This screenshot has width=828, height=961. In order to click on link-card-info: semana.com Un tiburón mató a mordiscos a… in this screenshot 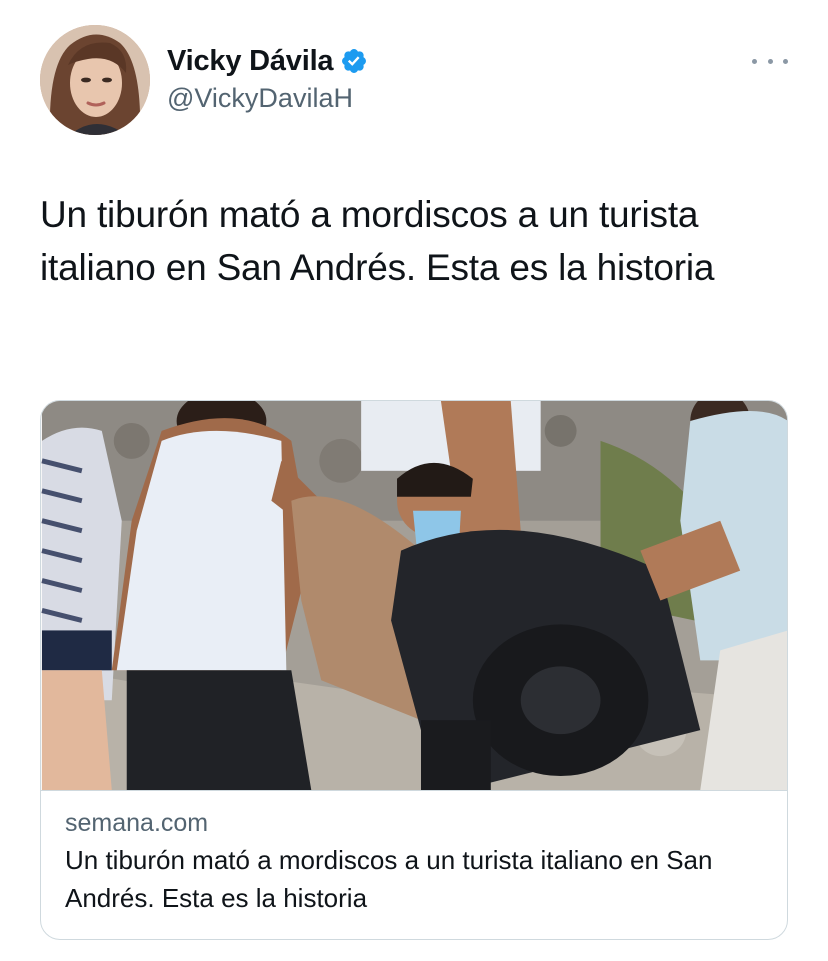, I will do `click(414, 854)`.